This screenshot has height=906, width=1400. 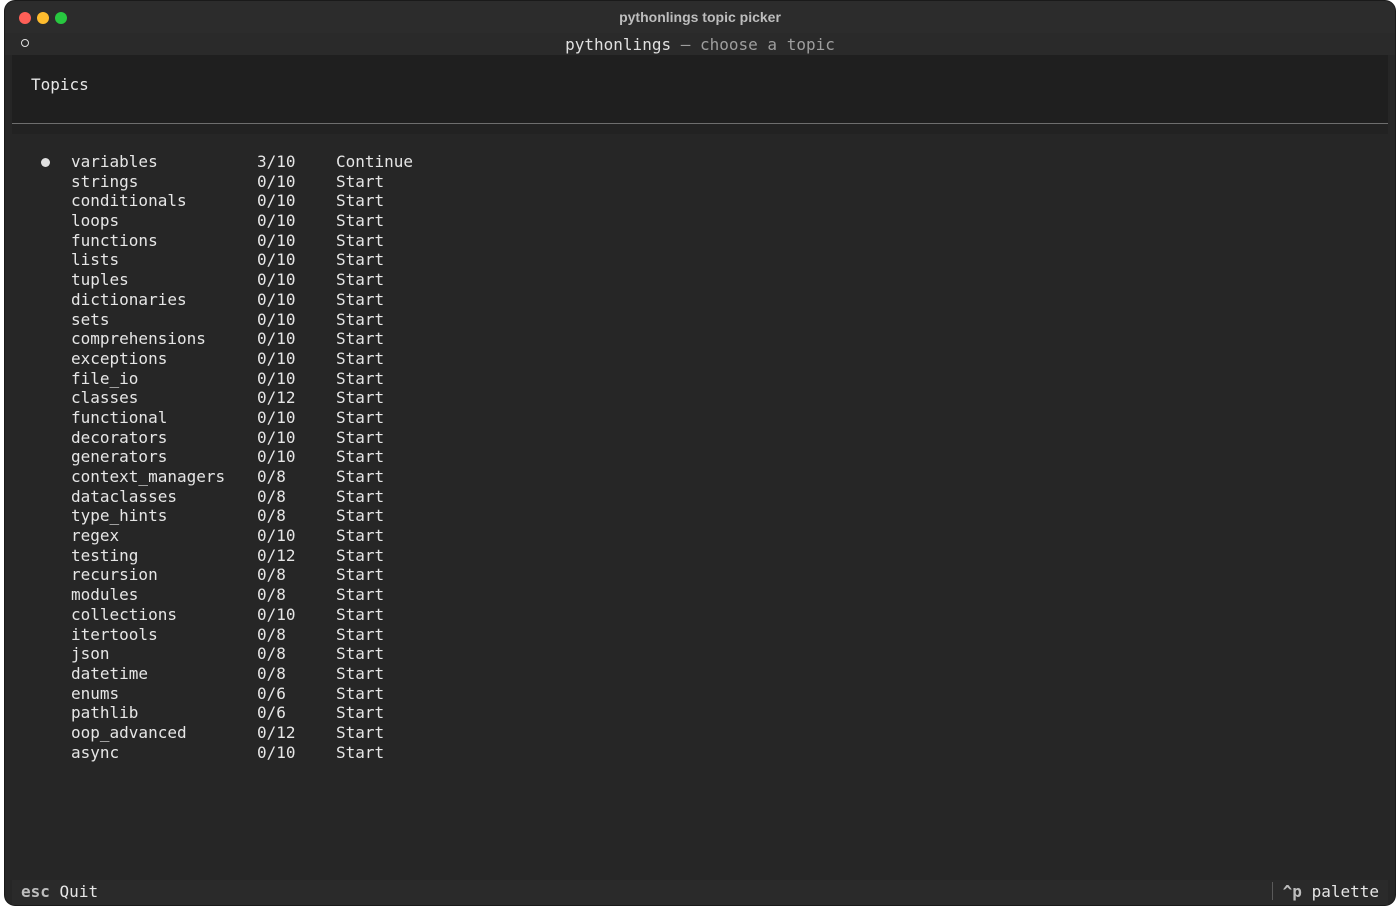 What do you see at coordinates (700, 44) in the screenshot?
I see `app-header: pythonlings — choose a topic` at bounding box center [700, 44].